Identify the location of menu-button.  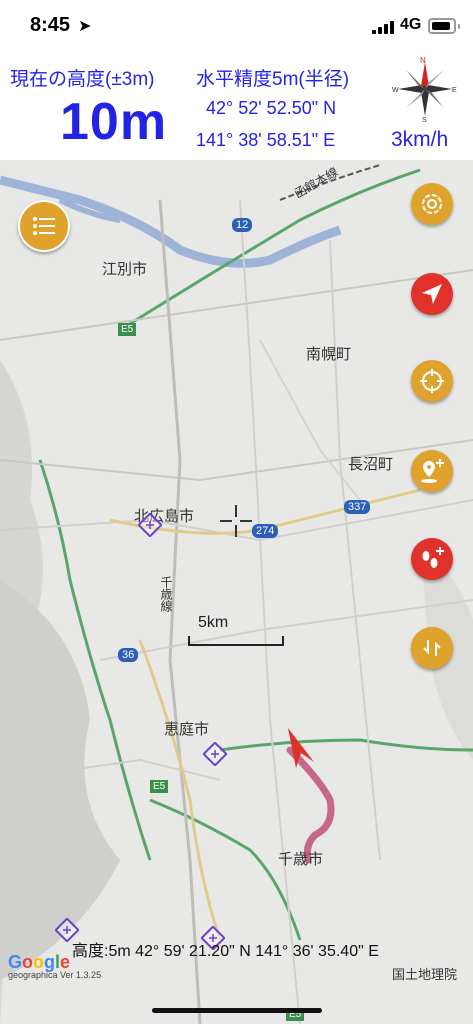
(44, 226).